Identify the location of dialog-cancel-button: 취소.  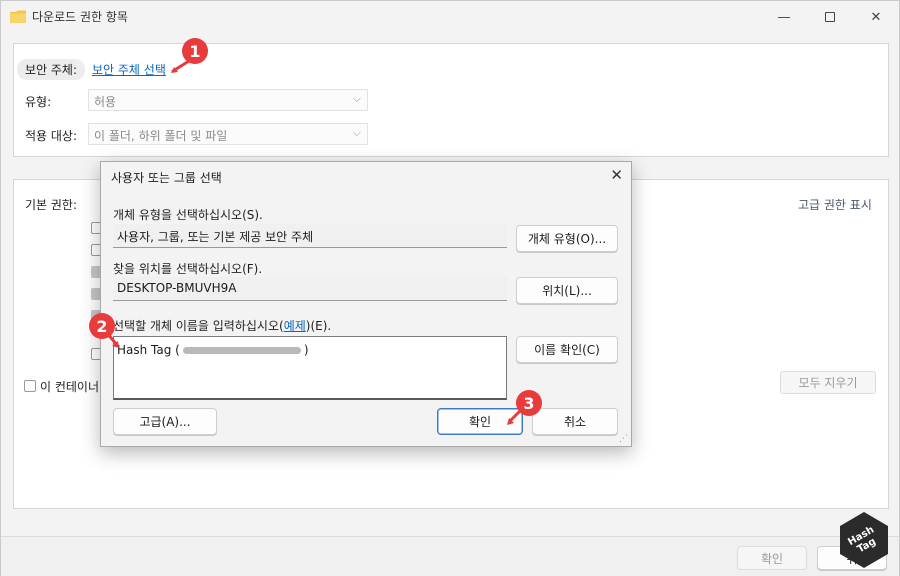
(575, 421).